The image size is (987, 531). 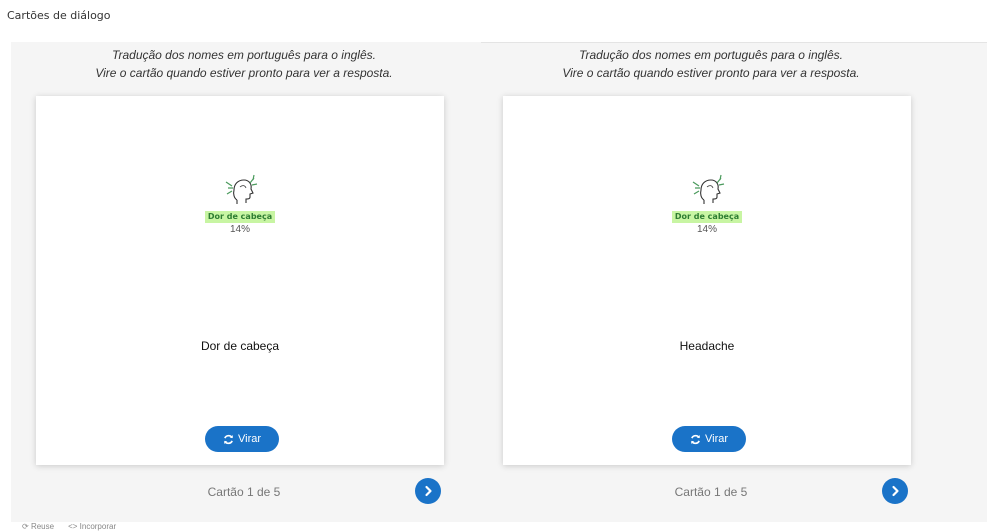 What do you see at coordinates (98, 526) in the screenshot?
I see `embed-label: Incorporar` at bounding box center [98, 526].